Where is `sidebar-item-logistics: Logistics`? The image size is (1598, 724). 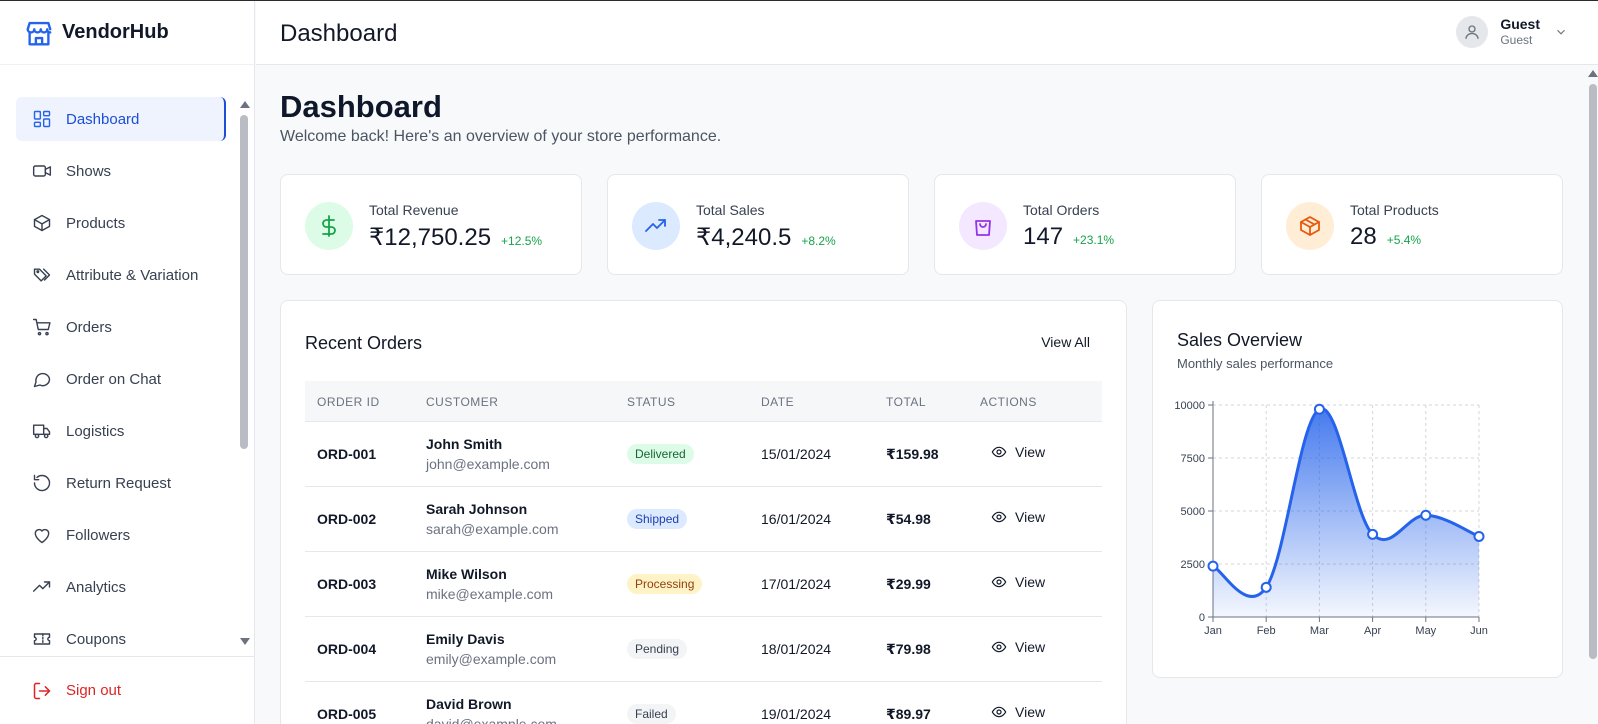 sidebar-item-logistics: Logistics is located at coordinates (121, 431).